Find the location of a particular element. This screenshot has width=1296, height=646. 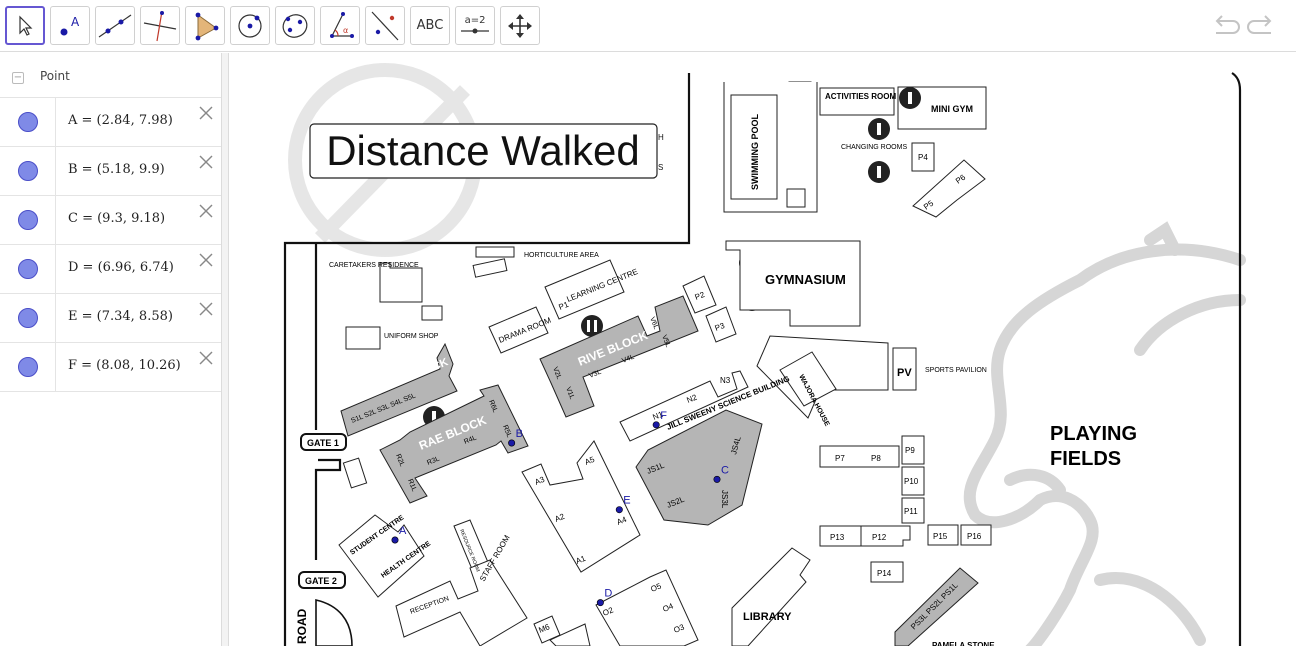

cursor-arrow-icon is located at coordinates (26, 25).